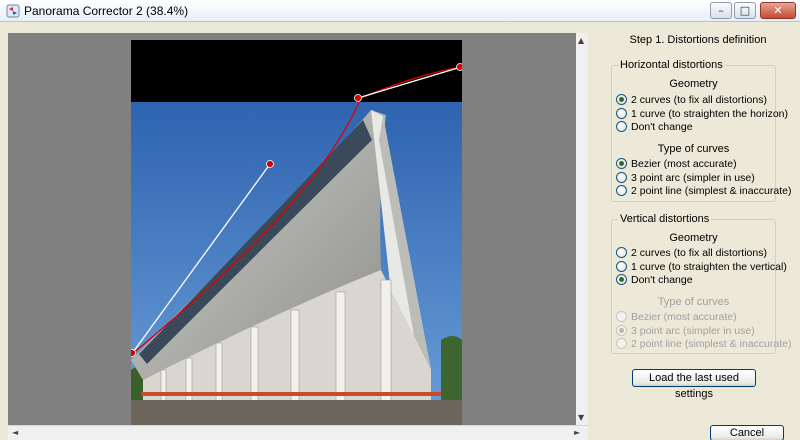  I want to click on black-band, so click(296, 71).